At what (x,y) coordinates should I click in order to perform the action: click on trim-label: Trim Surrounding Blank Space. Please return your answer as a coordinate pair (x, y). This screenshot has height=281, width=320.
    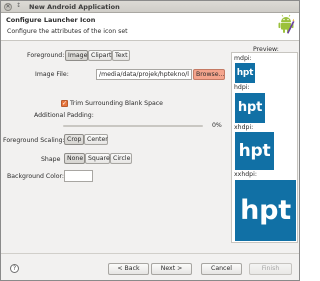
    Looking at the image, I should click on (116, 103).